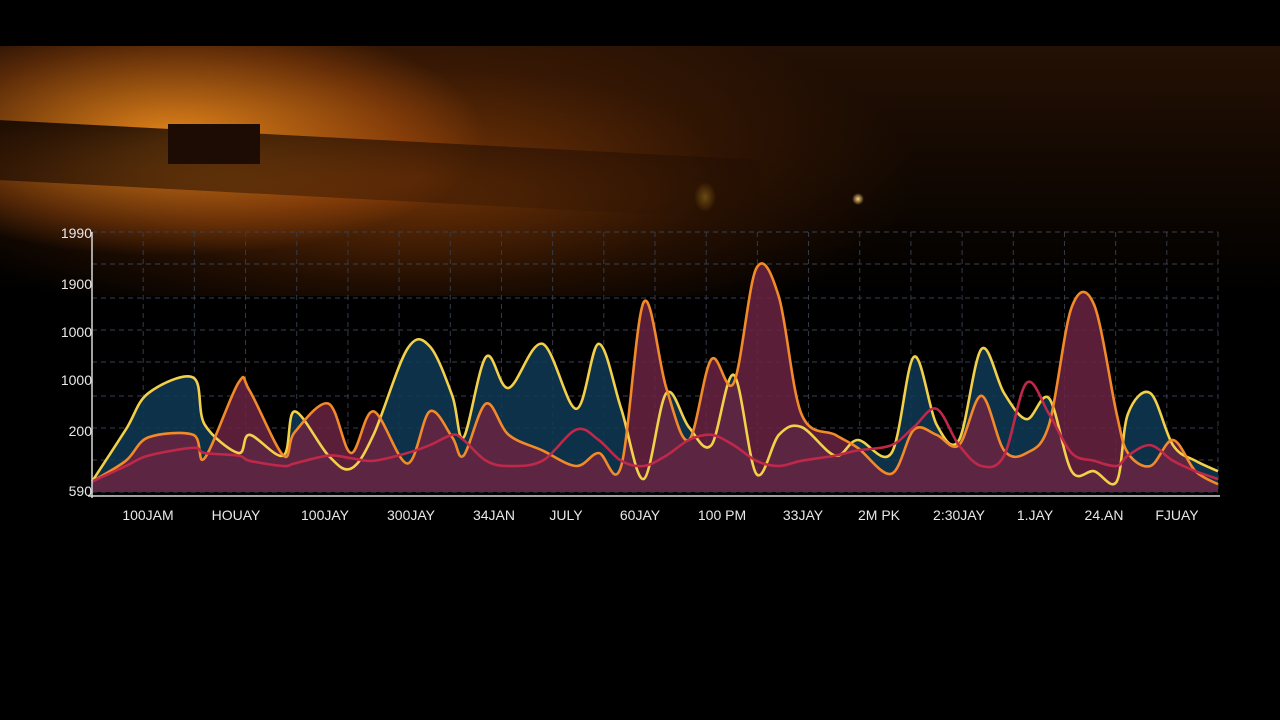 This screenshot has height=720, width=1280. What do you see at coordinates (1035, 515) in the screenshot?
I see `x-tick-label: 1.JAY` at bounding box center [1035, 515].